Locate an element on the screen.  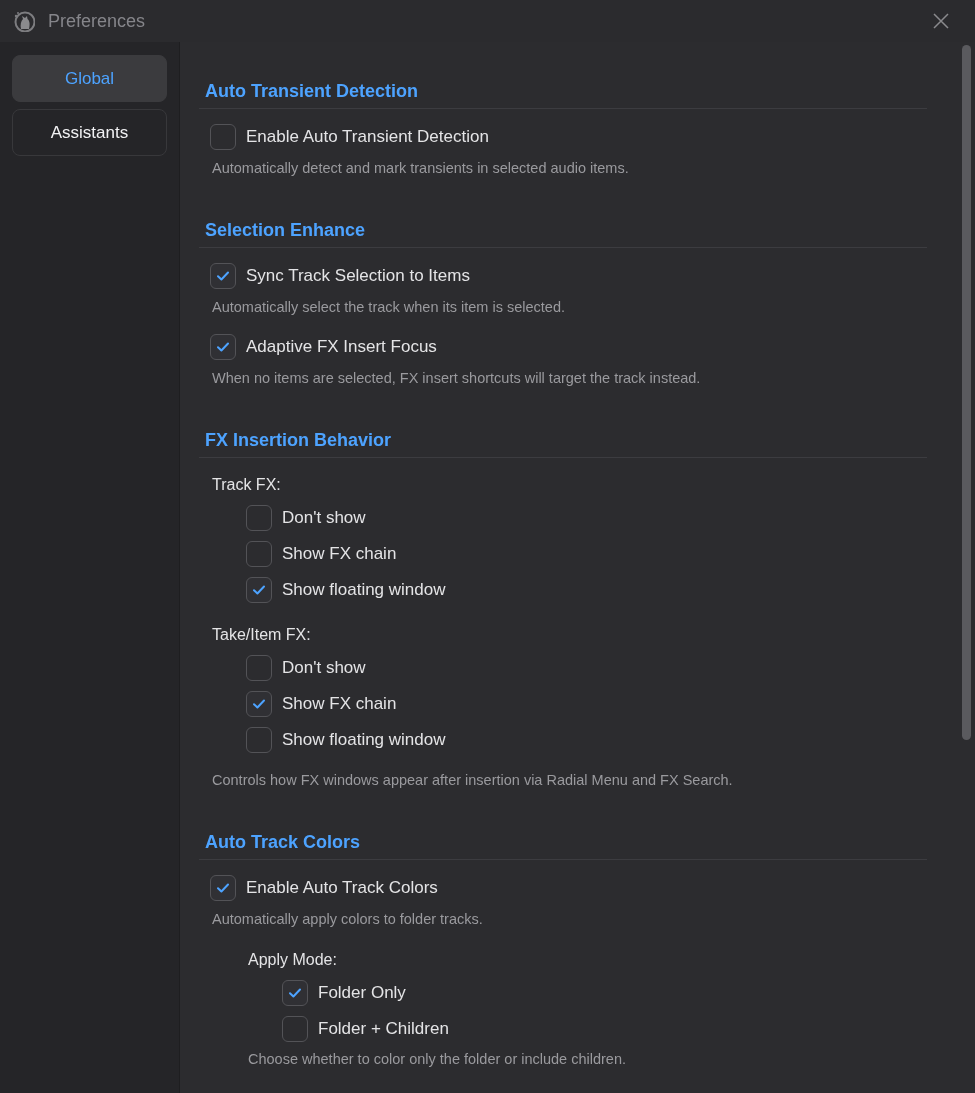
option-description: Automatically select the track when its item is selected. is located at coordinates (388, 307).